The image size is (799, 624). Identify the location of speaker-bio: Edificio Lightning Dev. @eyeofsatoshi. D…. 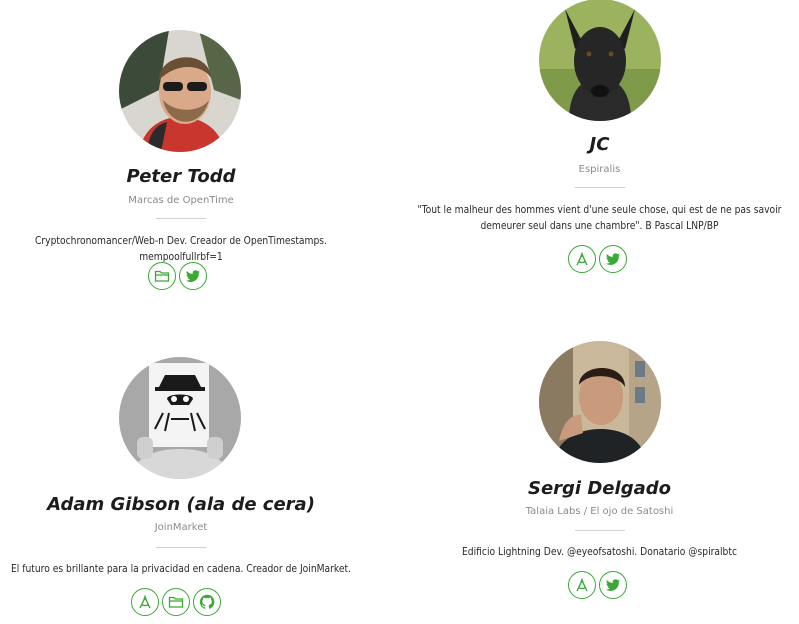
(599, 552).